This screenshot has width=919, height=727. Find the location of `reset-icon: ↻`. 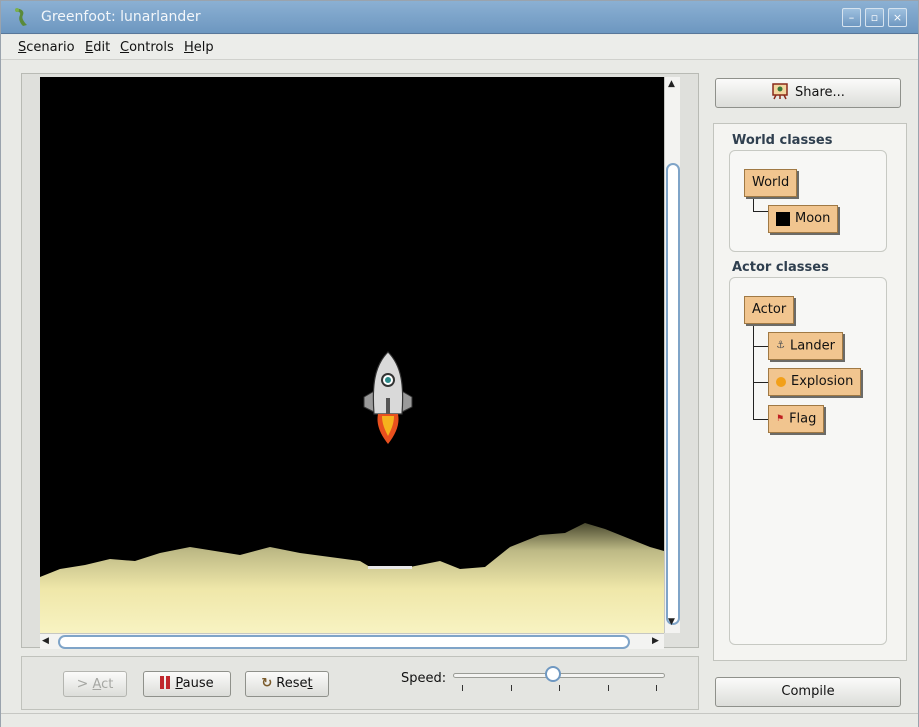

reset-icon: ↻ is located at coordinates (267, 683).